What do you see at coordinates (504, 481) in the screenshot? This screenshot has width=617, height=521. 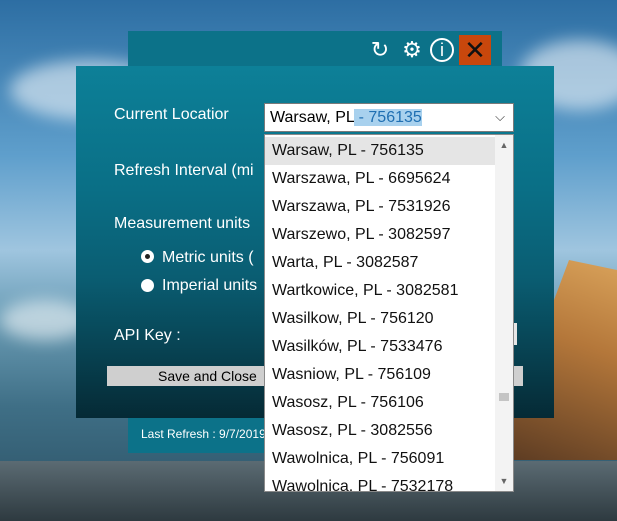 I see `scroll-down-icon: ▼` at bounding box center [504, 481].